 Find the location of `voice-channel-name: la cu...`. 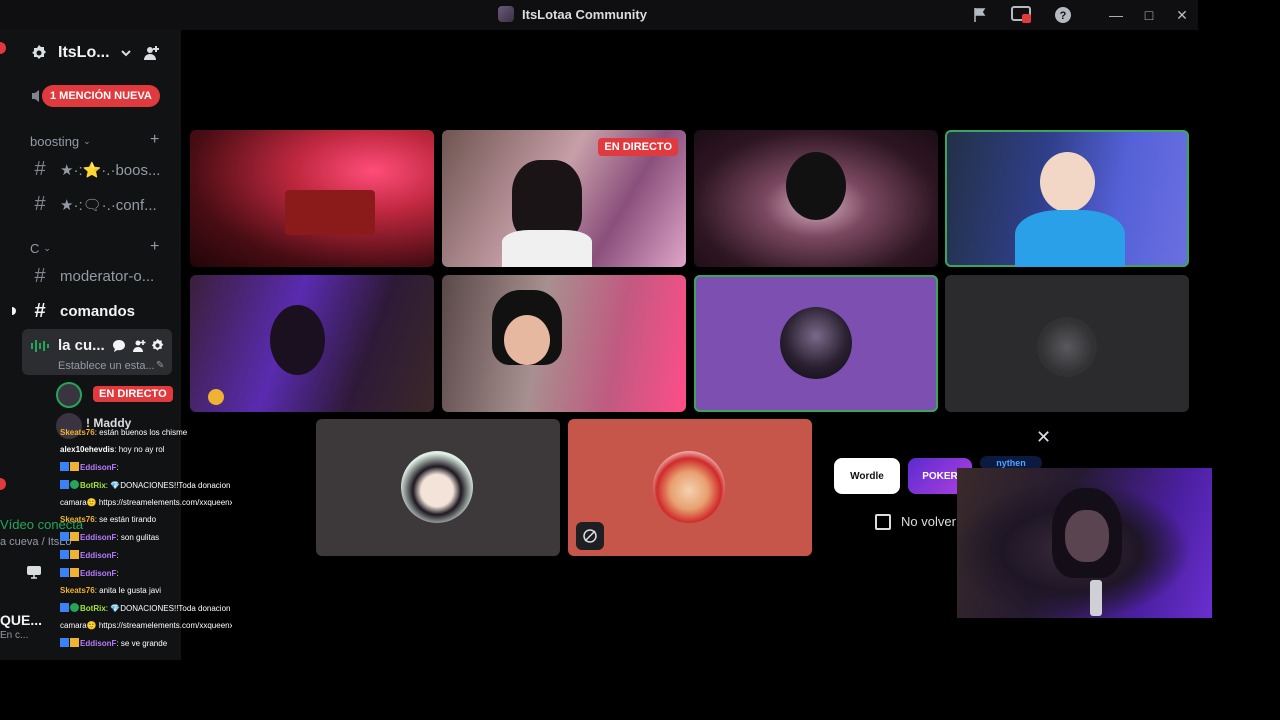

voice-channel-name: la cu... is located at coordinates (81, 345).